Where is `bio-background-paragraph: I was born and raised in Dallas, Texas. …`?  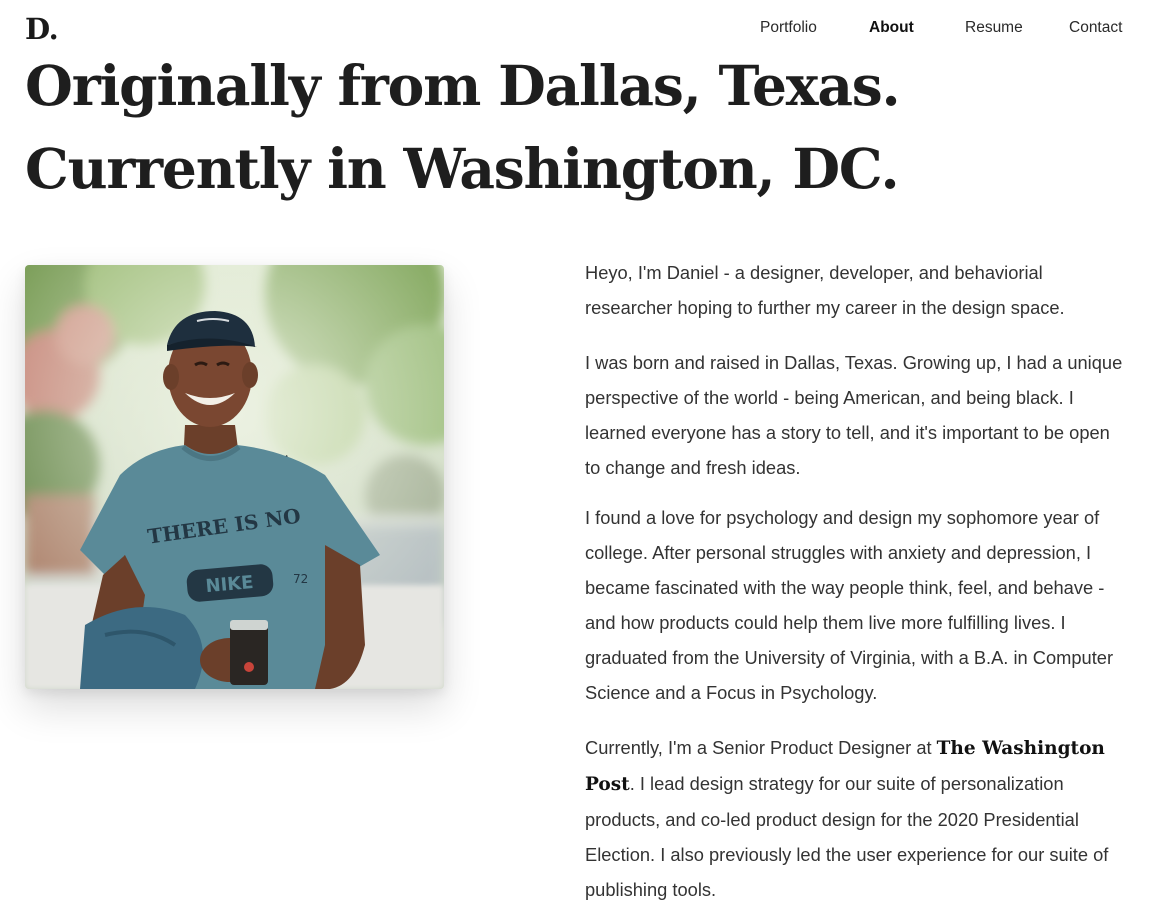
bio-background-paragraph: I was born and raised in Dallas, Texas. … is located at coordinates (854, 415).